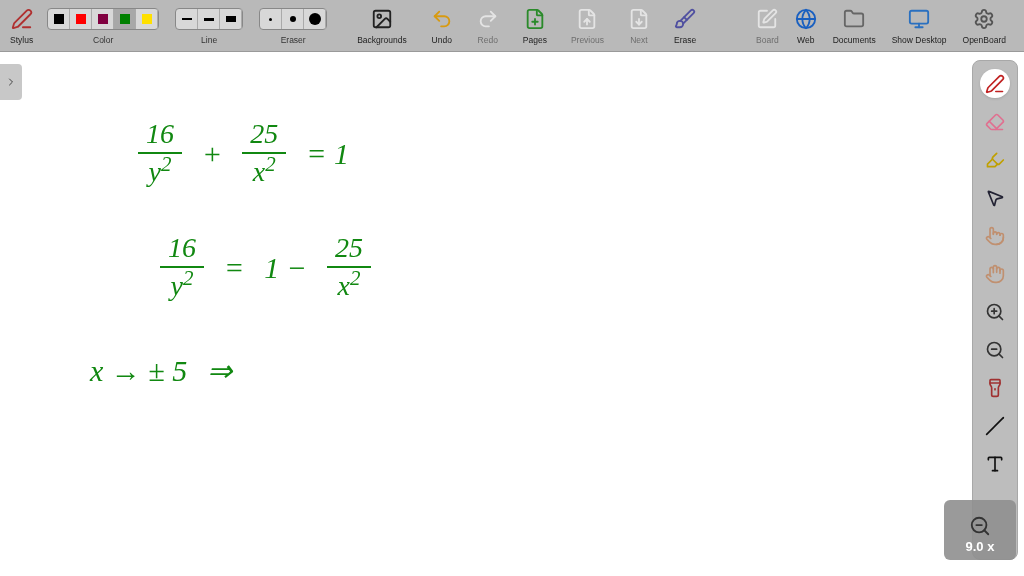  Describe the element at coordinates (805, 19) in the screenshot. I see `globe-icon` at that location.